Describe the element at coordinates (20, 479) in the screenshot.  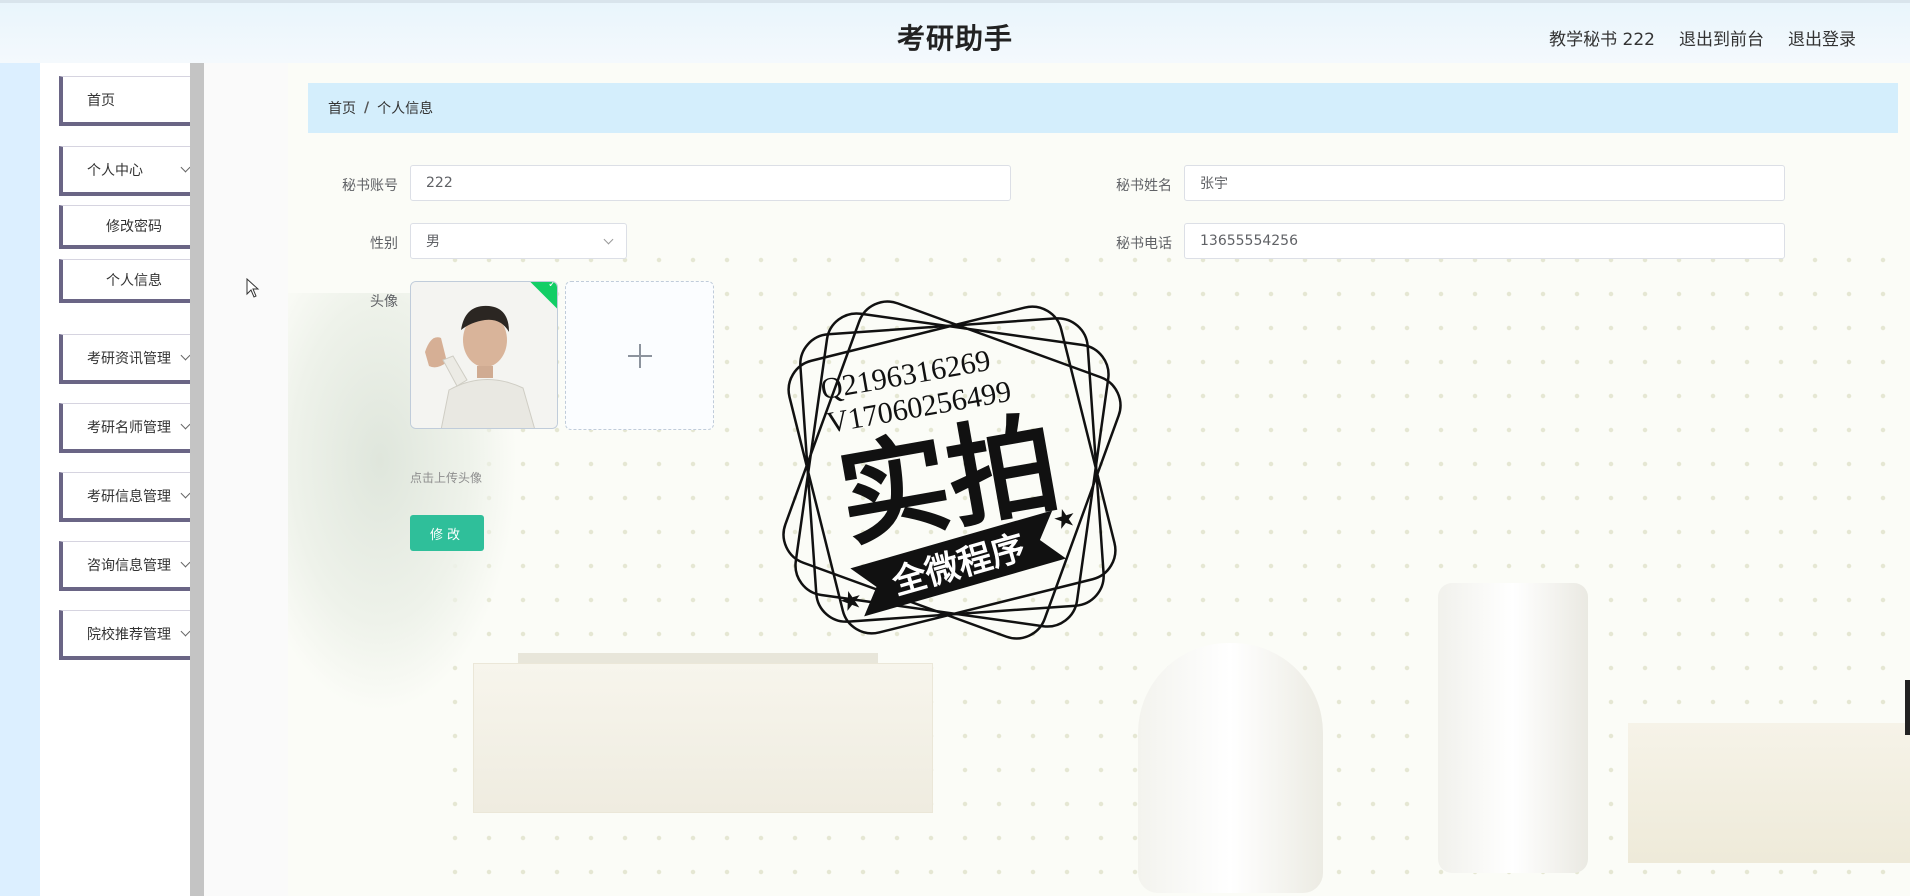
I see `sidebar-rail` at that location.